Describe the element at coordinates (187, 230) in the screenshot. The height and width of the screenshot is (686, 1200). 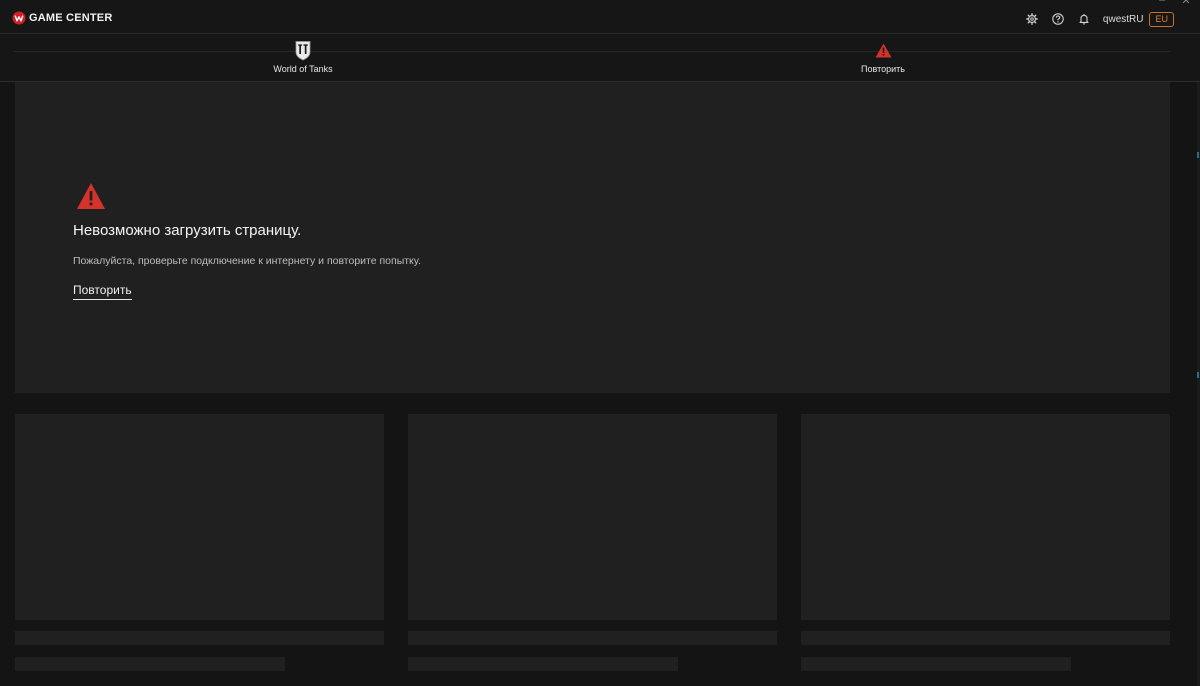
I see `error-title: Невозможно загрузить страницу.` at that location.